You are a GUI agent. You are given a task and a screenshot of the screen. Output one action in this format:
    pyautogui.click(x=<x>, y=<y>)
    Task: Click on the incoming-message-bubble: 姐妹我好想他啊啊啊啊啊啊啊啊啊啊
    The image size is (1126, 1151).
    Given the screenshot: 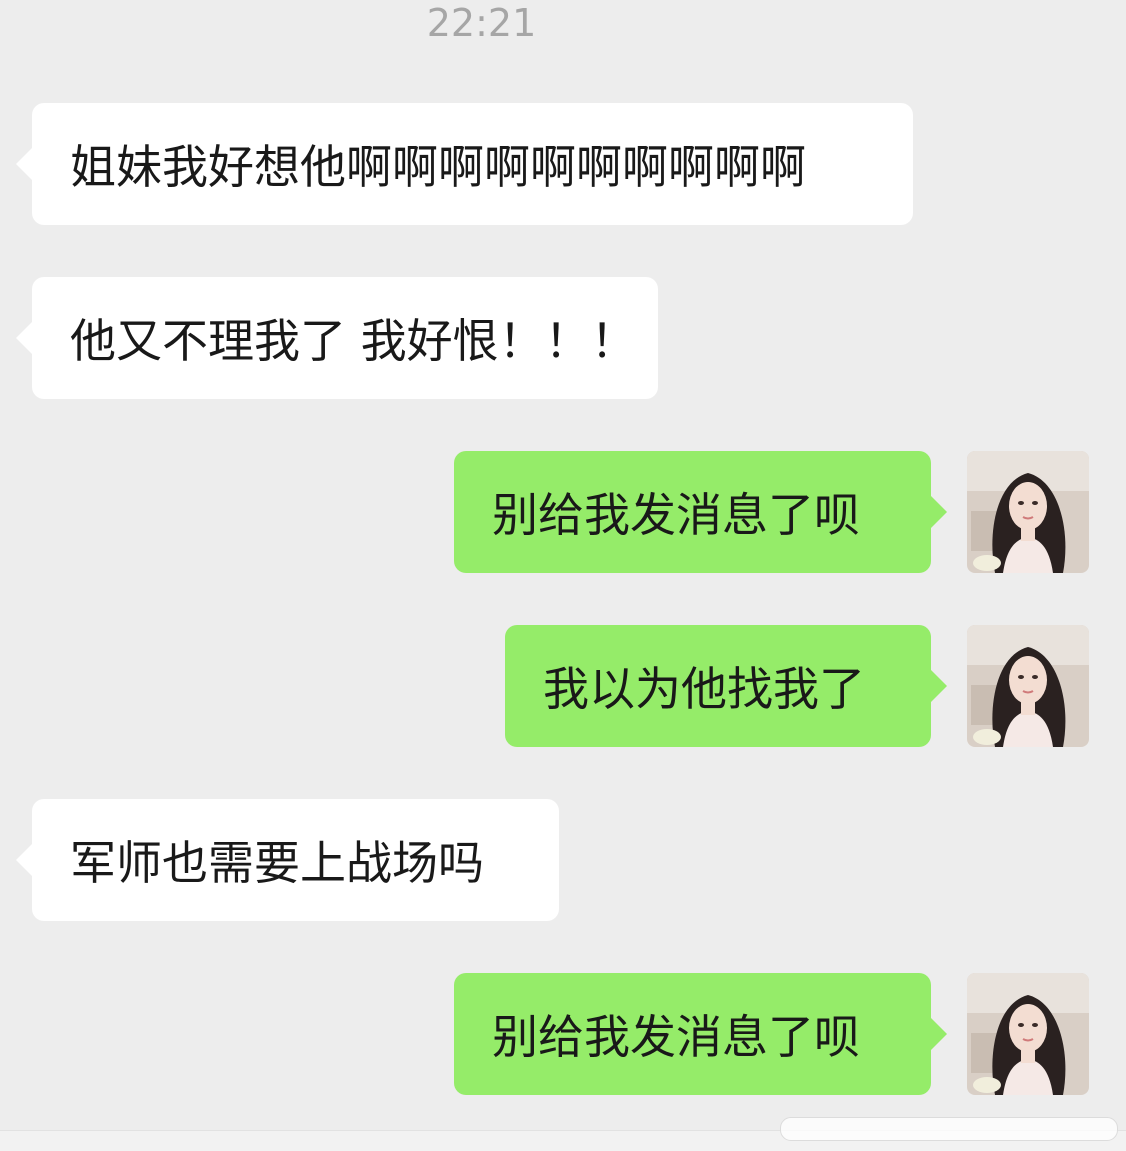 What is the action you would take?
    pyautogui.click(x=464, y=164)
    